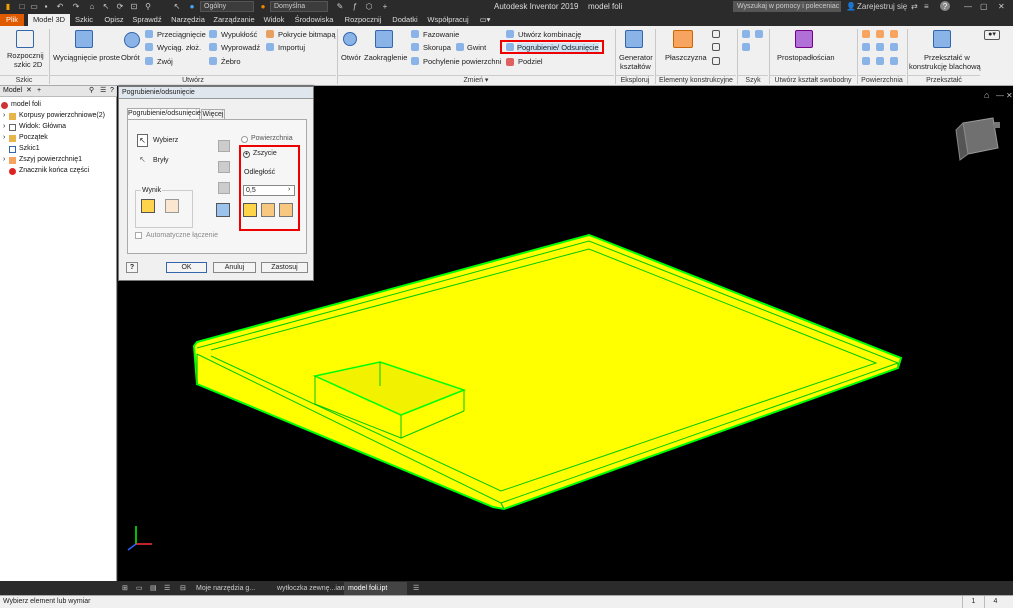 Image resolution: width=1013 pixels, height=608 pixels. What do you see at coordinates (213, 114) in the screenshot?
I see `dialog-tab-more: Więcej` at bounding box center [213, 114].